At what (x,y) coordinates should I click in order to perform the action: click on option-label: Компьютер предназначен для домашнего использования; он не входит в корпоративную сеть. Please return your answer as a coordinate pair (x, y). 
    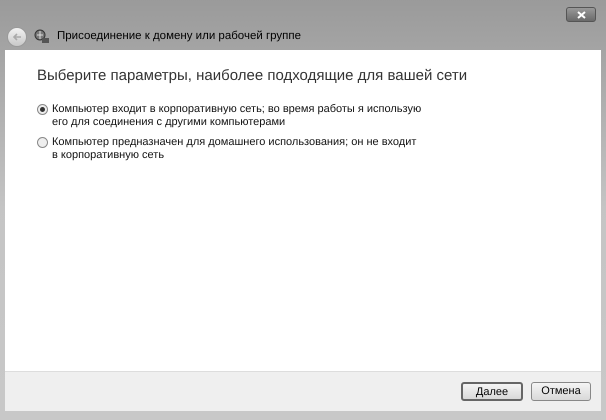
    Looking at the image, I should click on (235, 149).